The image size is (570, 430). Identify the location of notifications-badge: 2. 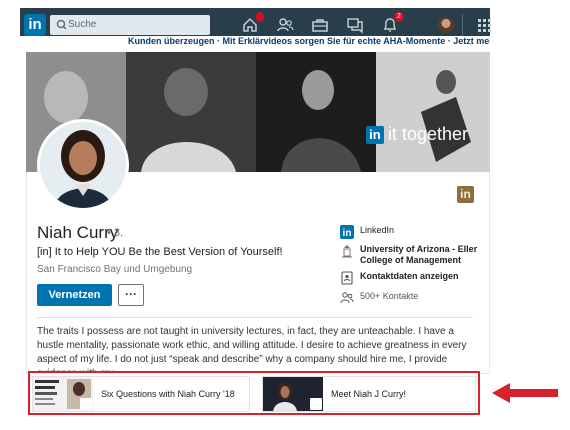
(399, 17).